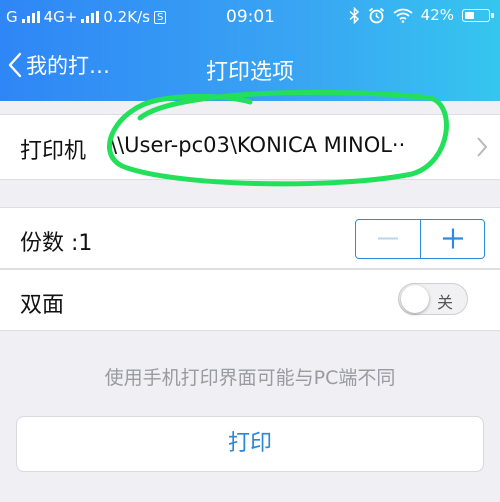 This screenshot has height=502, width=500. I want to click on page-title: 打印选项, so click(249, 72).